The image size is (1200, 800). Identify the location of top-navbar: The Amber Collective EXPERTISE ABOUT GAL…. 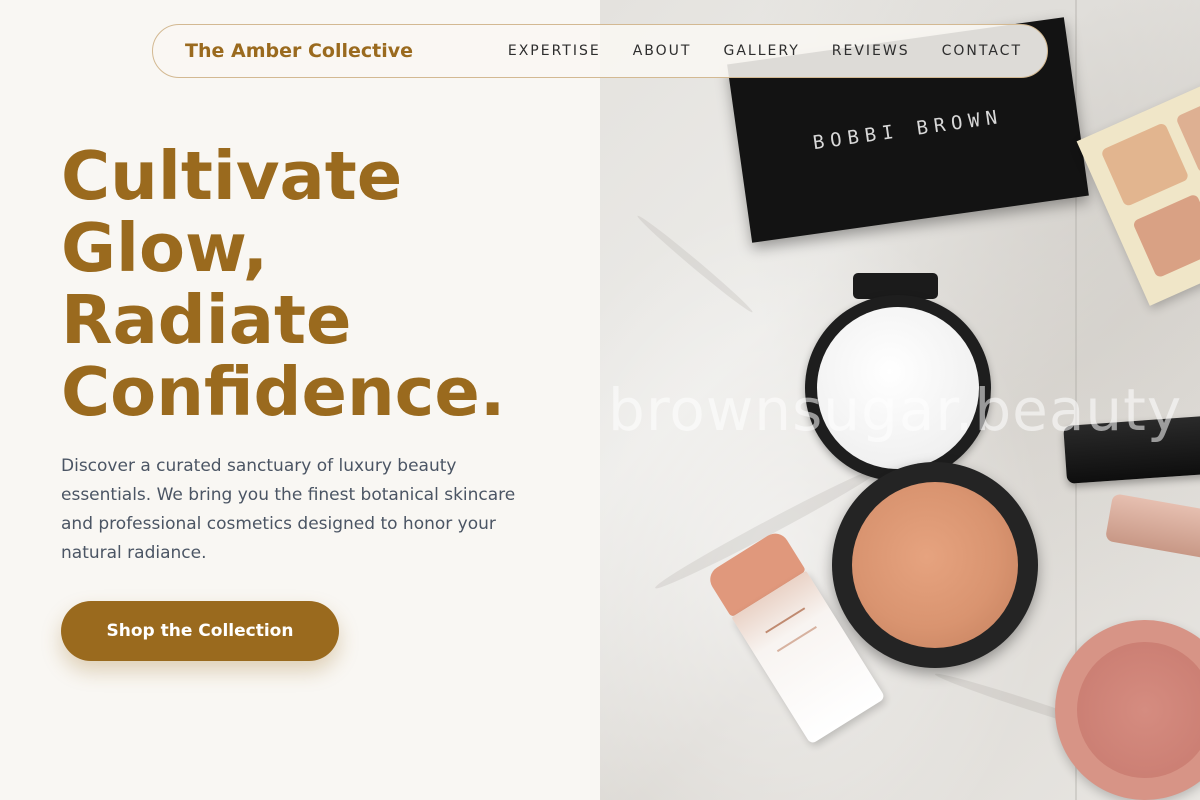
(600, 51).